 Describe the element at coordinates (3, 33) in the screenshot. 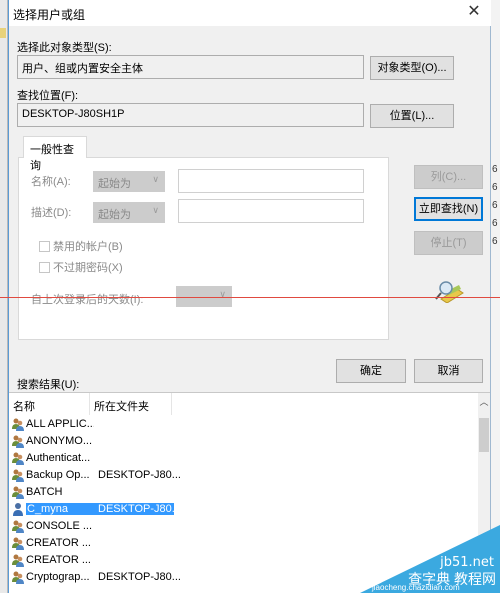

I see `background-folder-icon` at that location.